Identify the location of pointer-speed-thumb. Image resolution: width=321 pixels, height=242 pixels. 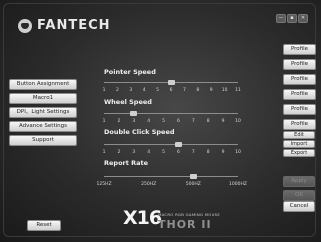
(171, 82).